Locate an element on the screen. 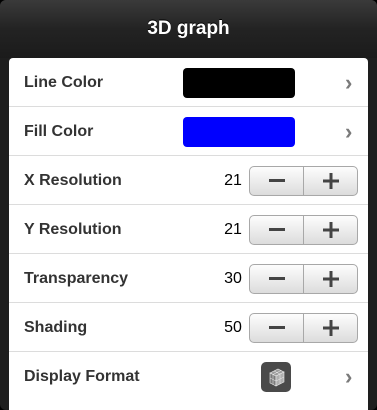 The height and width of the screenshot is (410, 377). row-label: Shading is located at coordinates (56, 327).